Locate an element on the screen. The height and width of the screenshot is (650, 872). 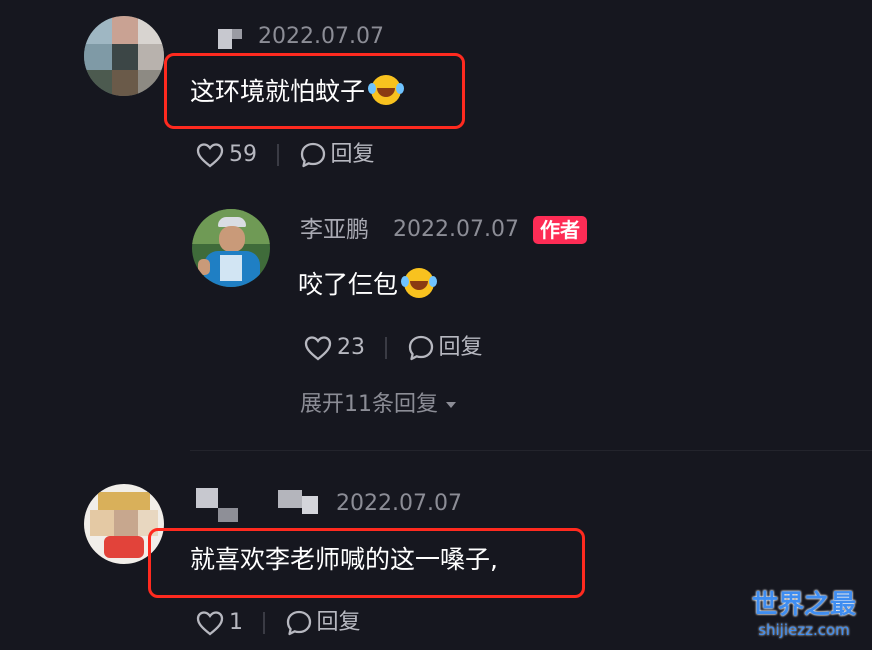
expand-replies-button: 展开11条回复 is located at coordinates (379, 405).